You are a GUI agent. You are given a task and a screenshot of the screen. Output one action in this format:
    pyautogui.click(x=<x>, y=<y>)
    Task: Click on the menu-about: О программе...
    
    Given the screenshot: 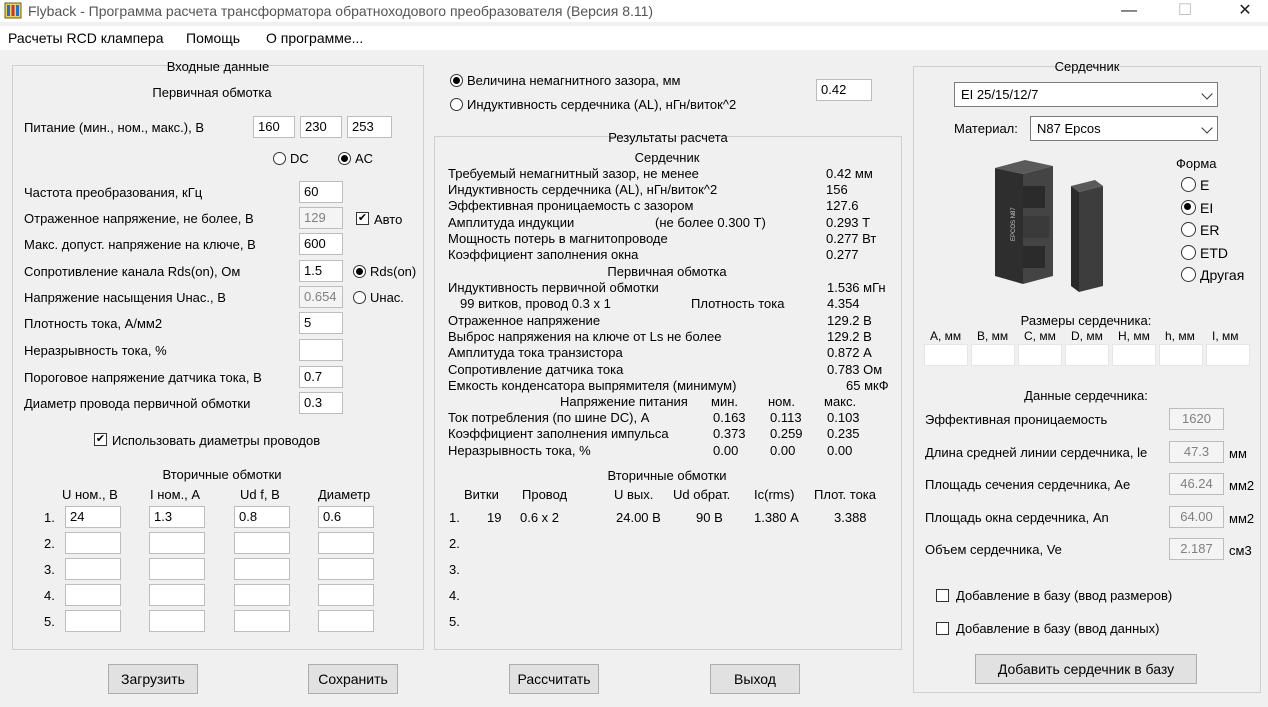 What is the action you would take?
    pyautogui.click(x=314, y=38)
    